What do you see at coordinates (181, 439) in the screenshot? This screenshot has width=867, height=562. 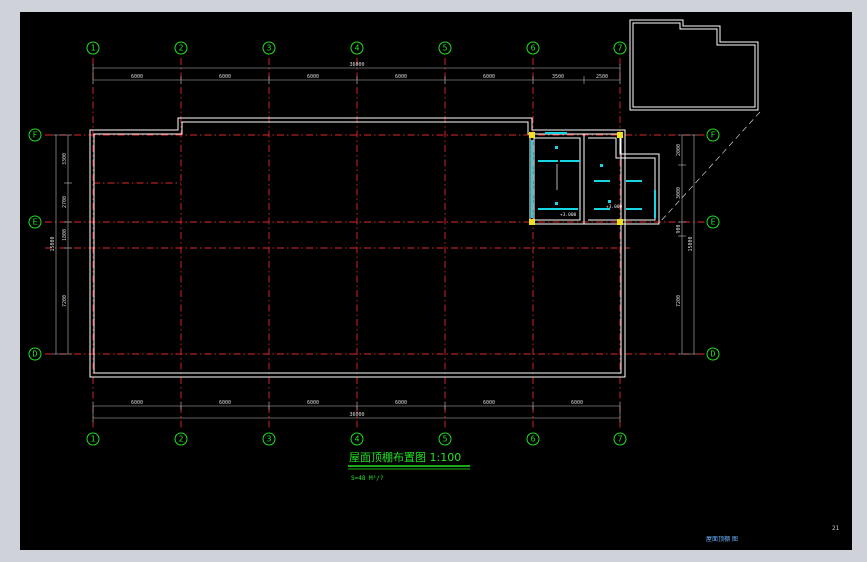 I see `axis-bottom-2: 2` at bounding box center [181, 439].